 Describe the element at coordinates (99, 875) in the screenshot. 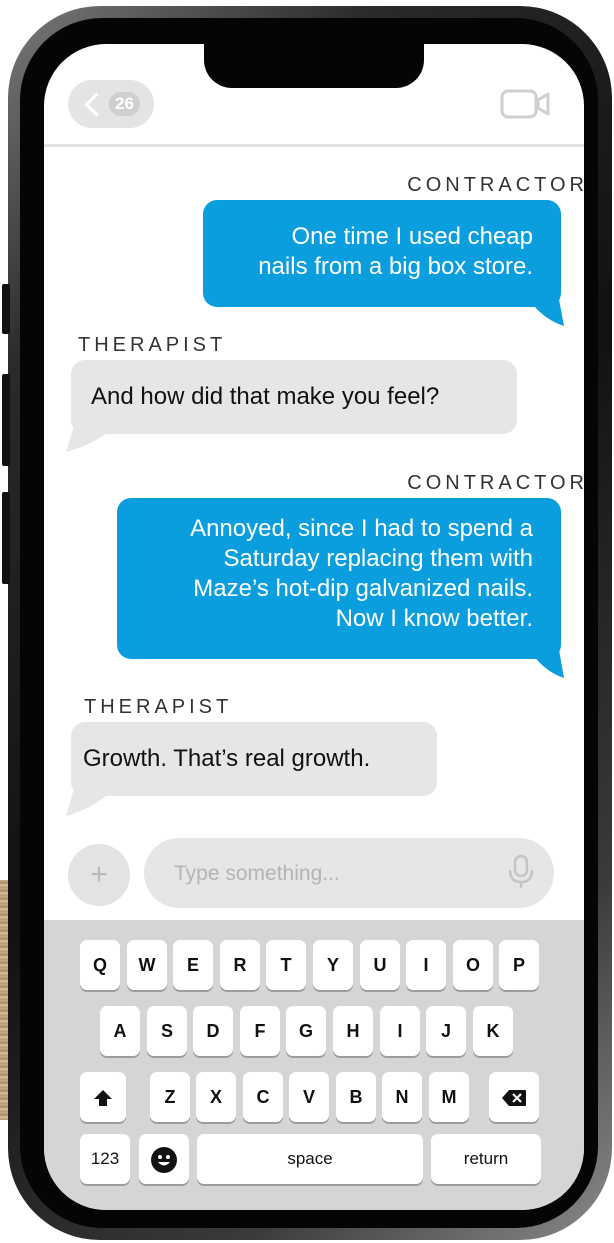

I see `add-attachment-button: +` at that location.